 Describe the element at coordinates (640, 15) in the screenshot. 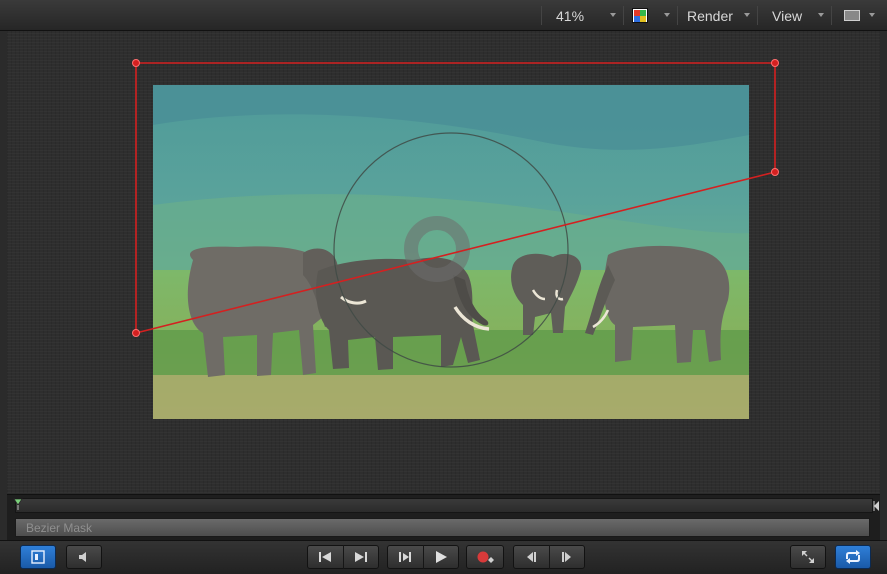

I see `color-channels-icon` at that location.